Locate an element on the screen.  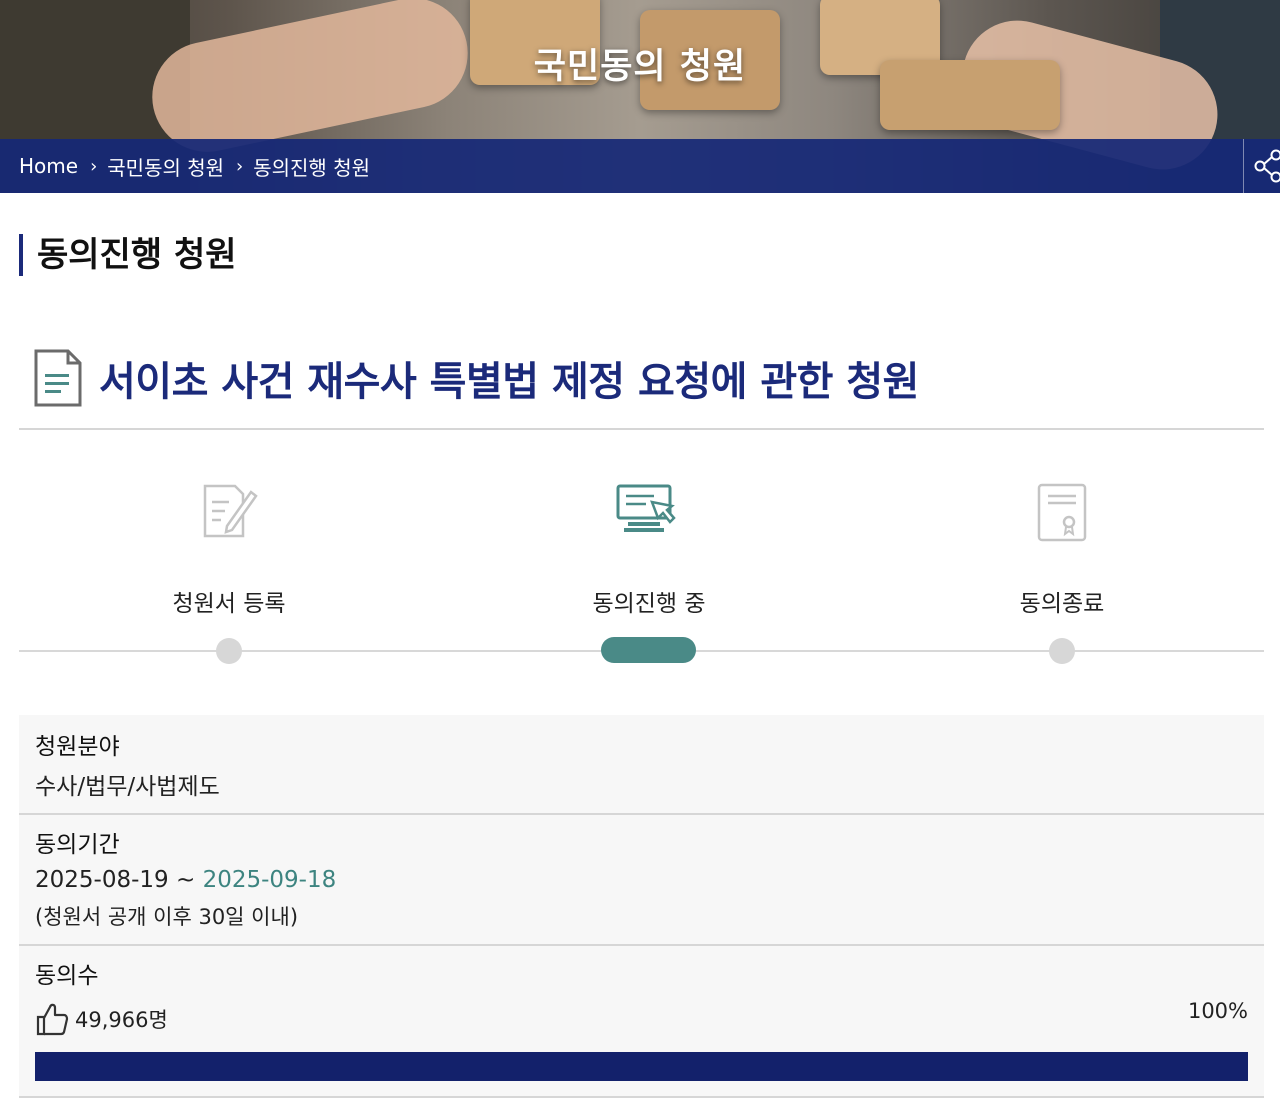
count-value: 49,966명 is located at coordinates (101, 1019).